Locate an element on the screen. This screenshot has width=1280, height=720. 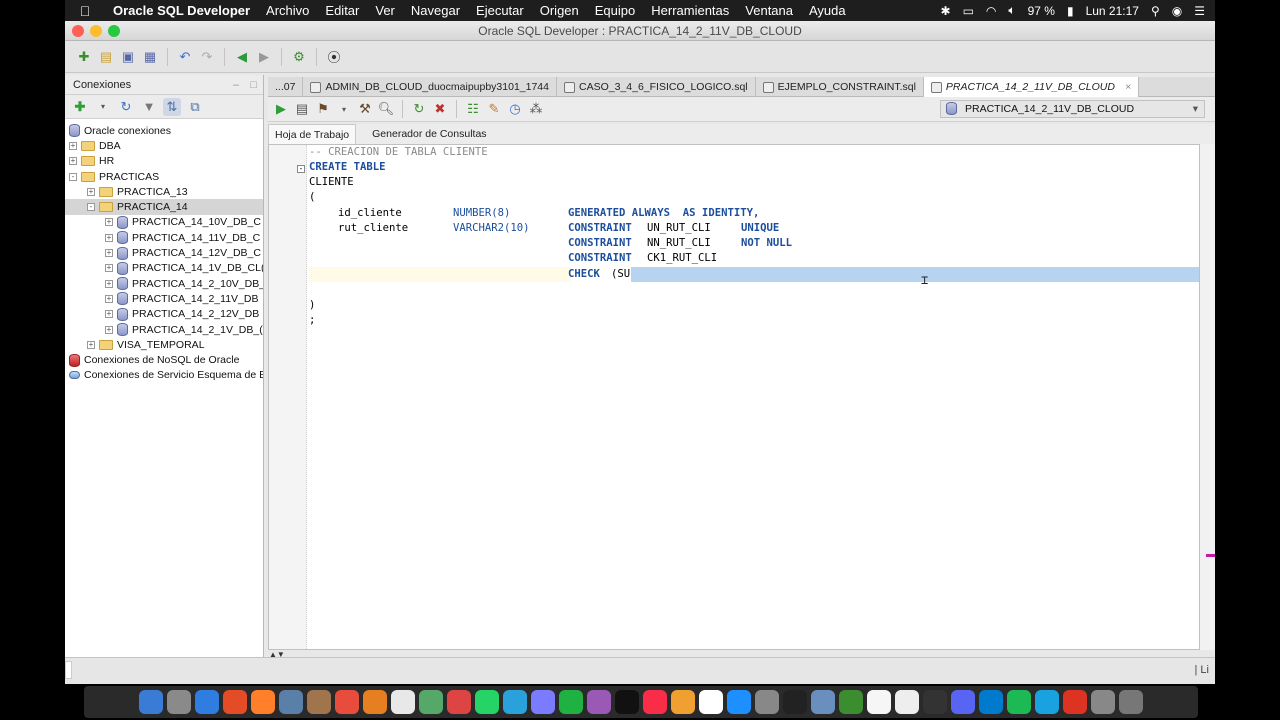
app-menu: Oracle SQL Developer is located at coordinates (181, 10).